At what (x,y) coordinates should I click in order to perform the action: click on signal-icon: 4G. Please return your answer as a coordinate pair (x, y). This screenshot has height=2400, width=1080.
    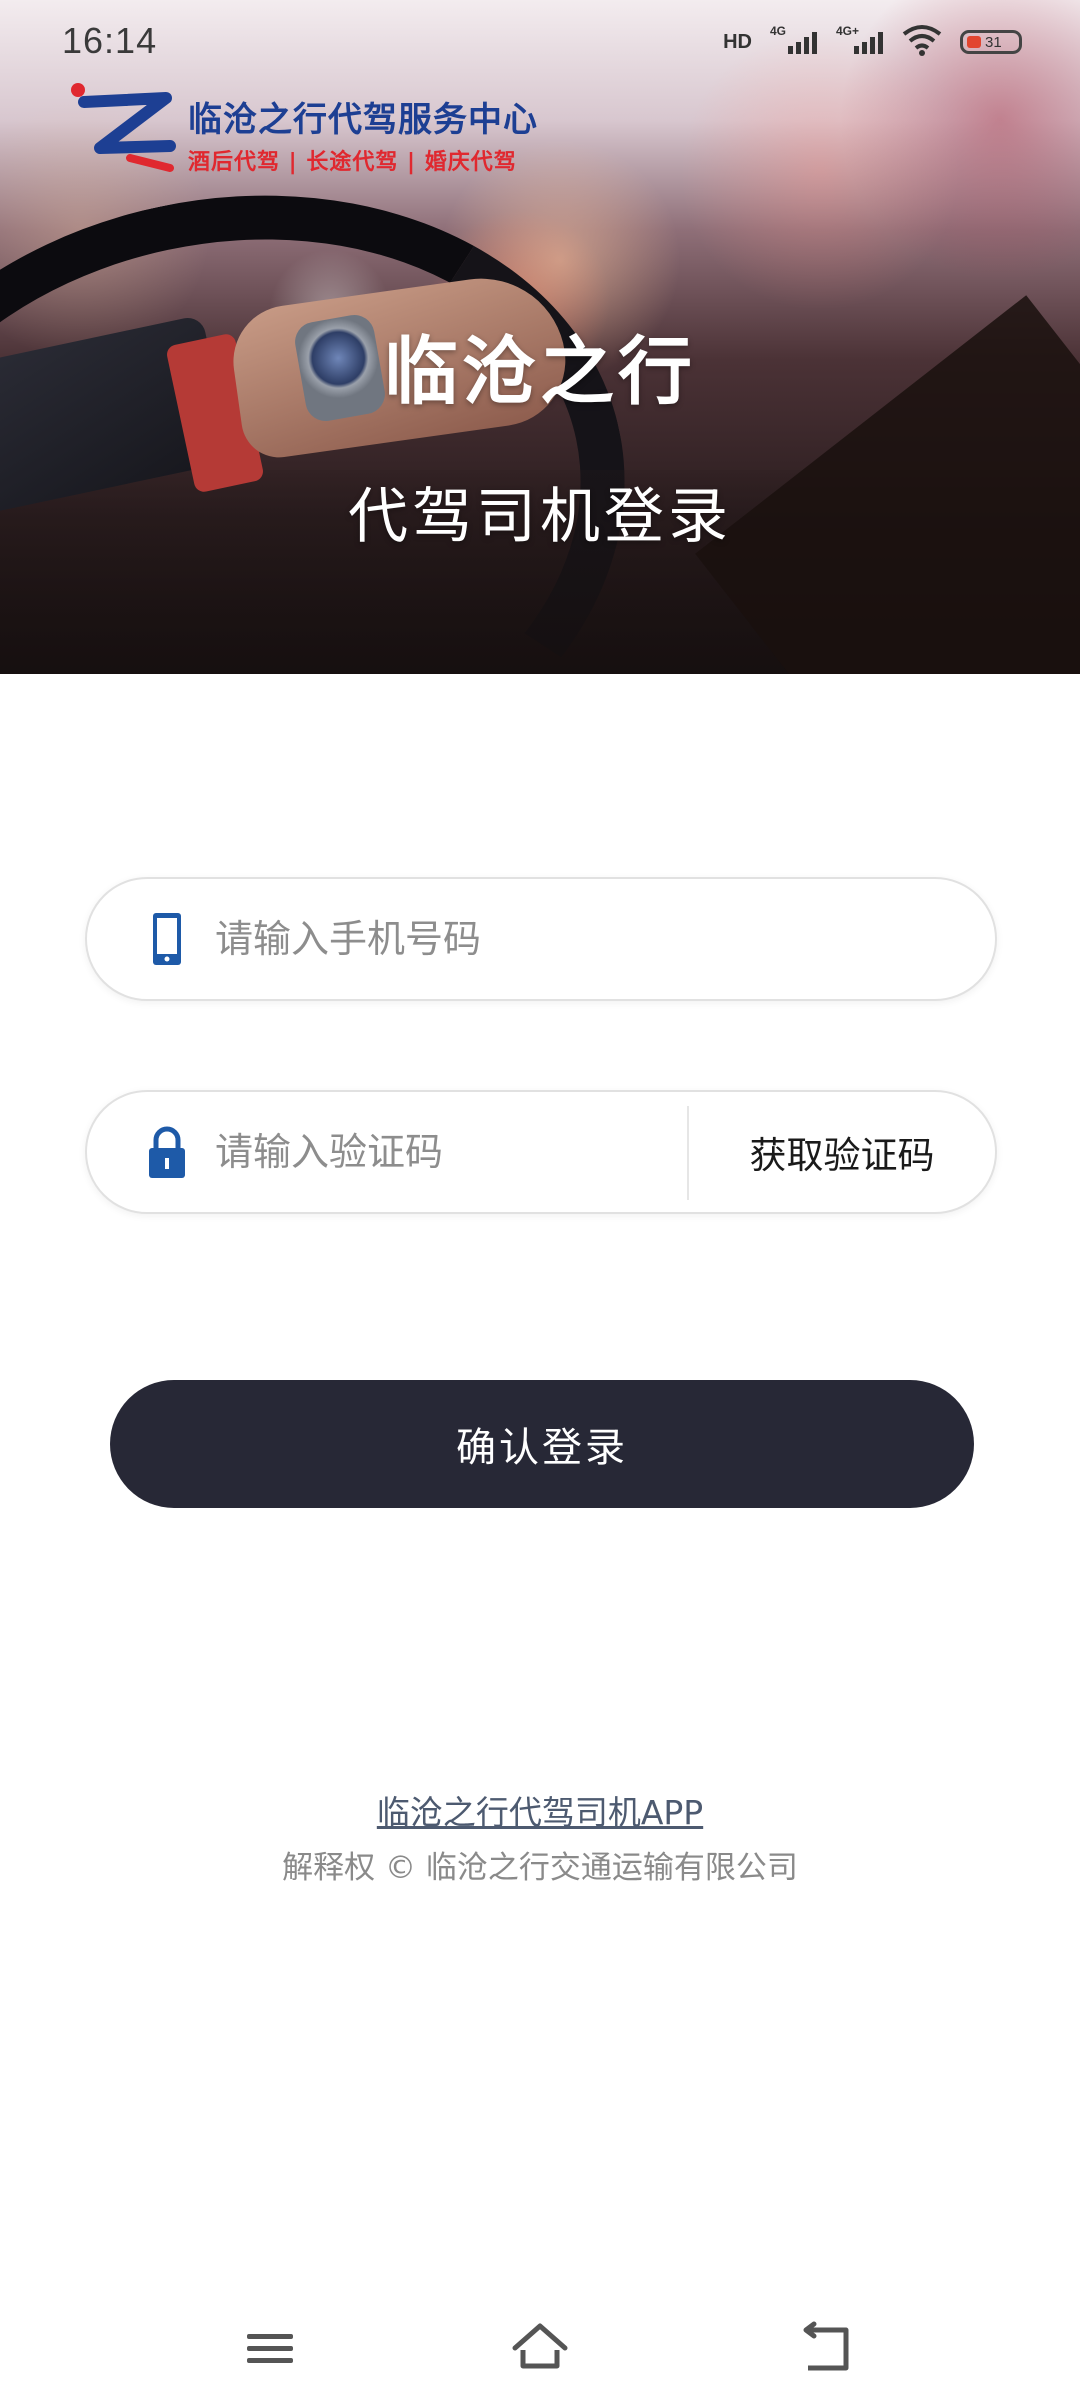
    Looking at the image, I should click on (794, 42).